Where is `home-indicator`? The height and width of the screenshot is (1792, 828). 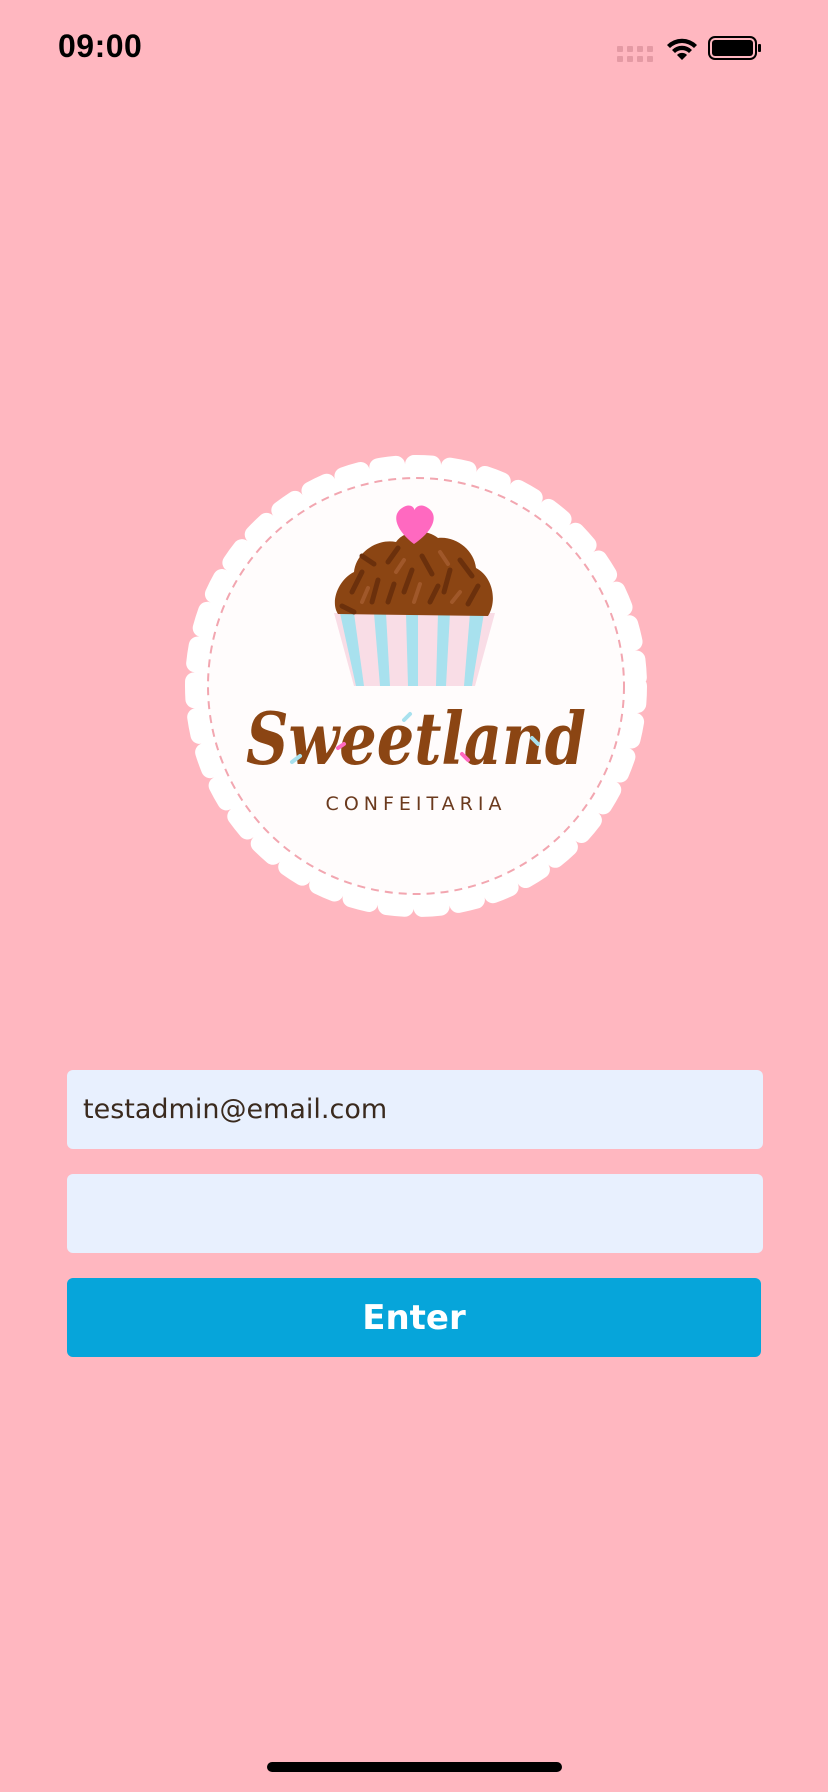
home-indicator is located at coordinates (414, 1767).